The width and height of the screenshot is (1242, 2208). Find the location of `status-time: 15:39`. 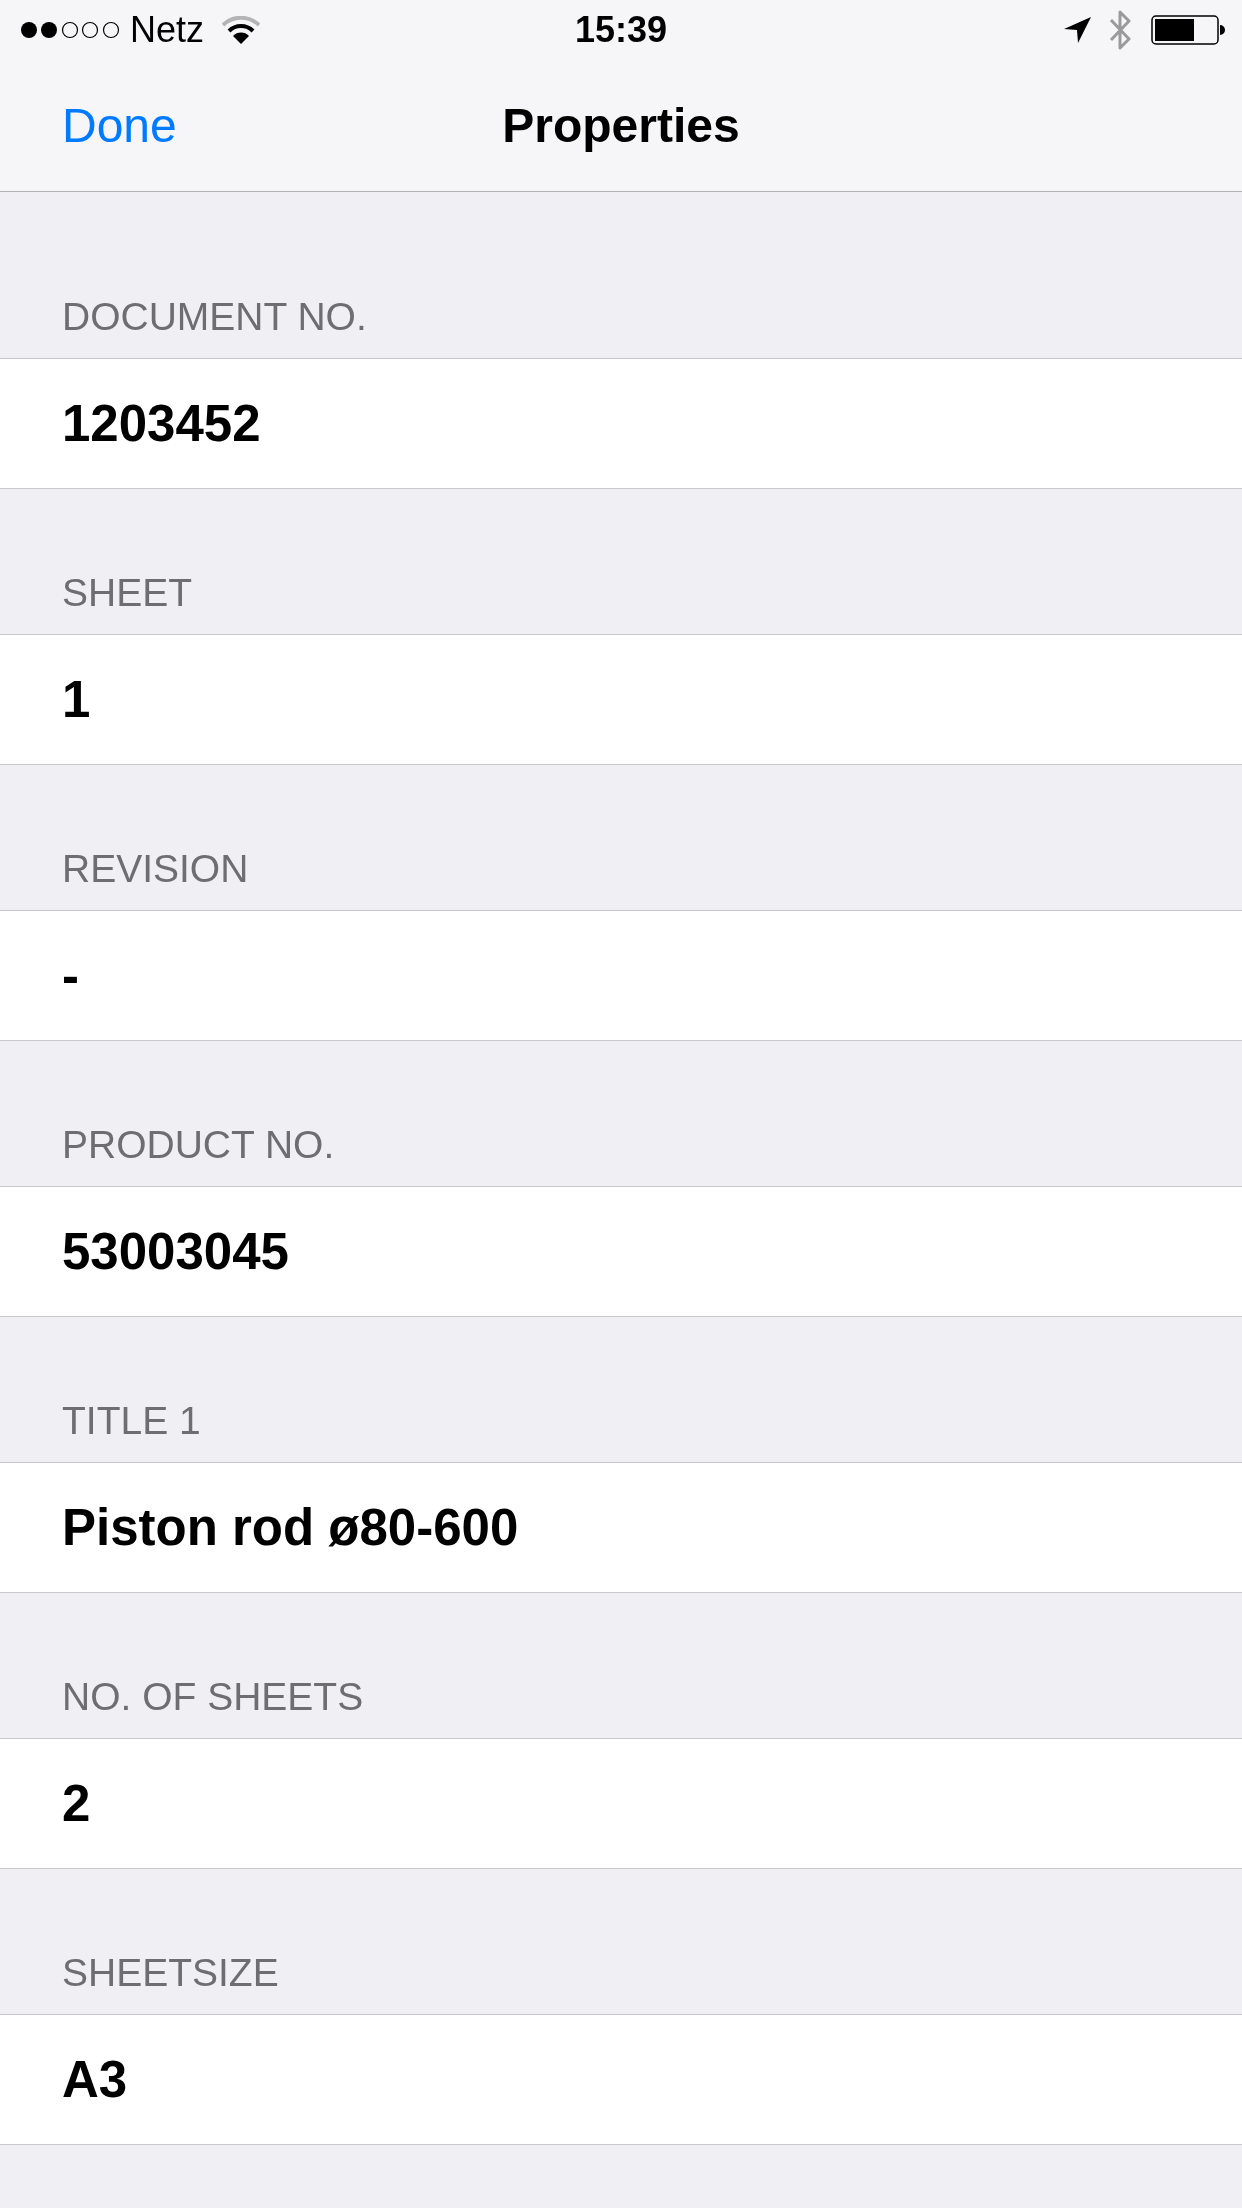

status-time: 15:39 is located at coordinates (621, 30).